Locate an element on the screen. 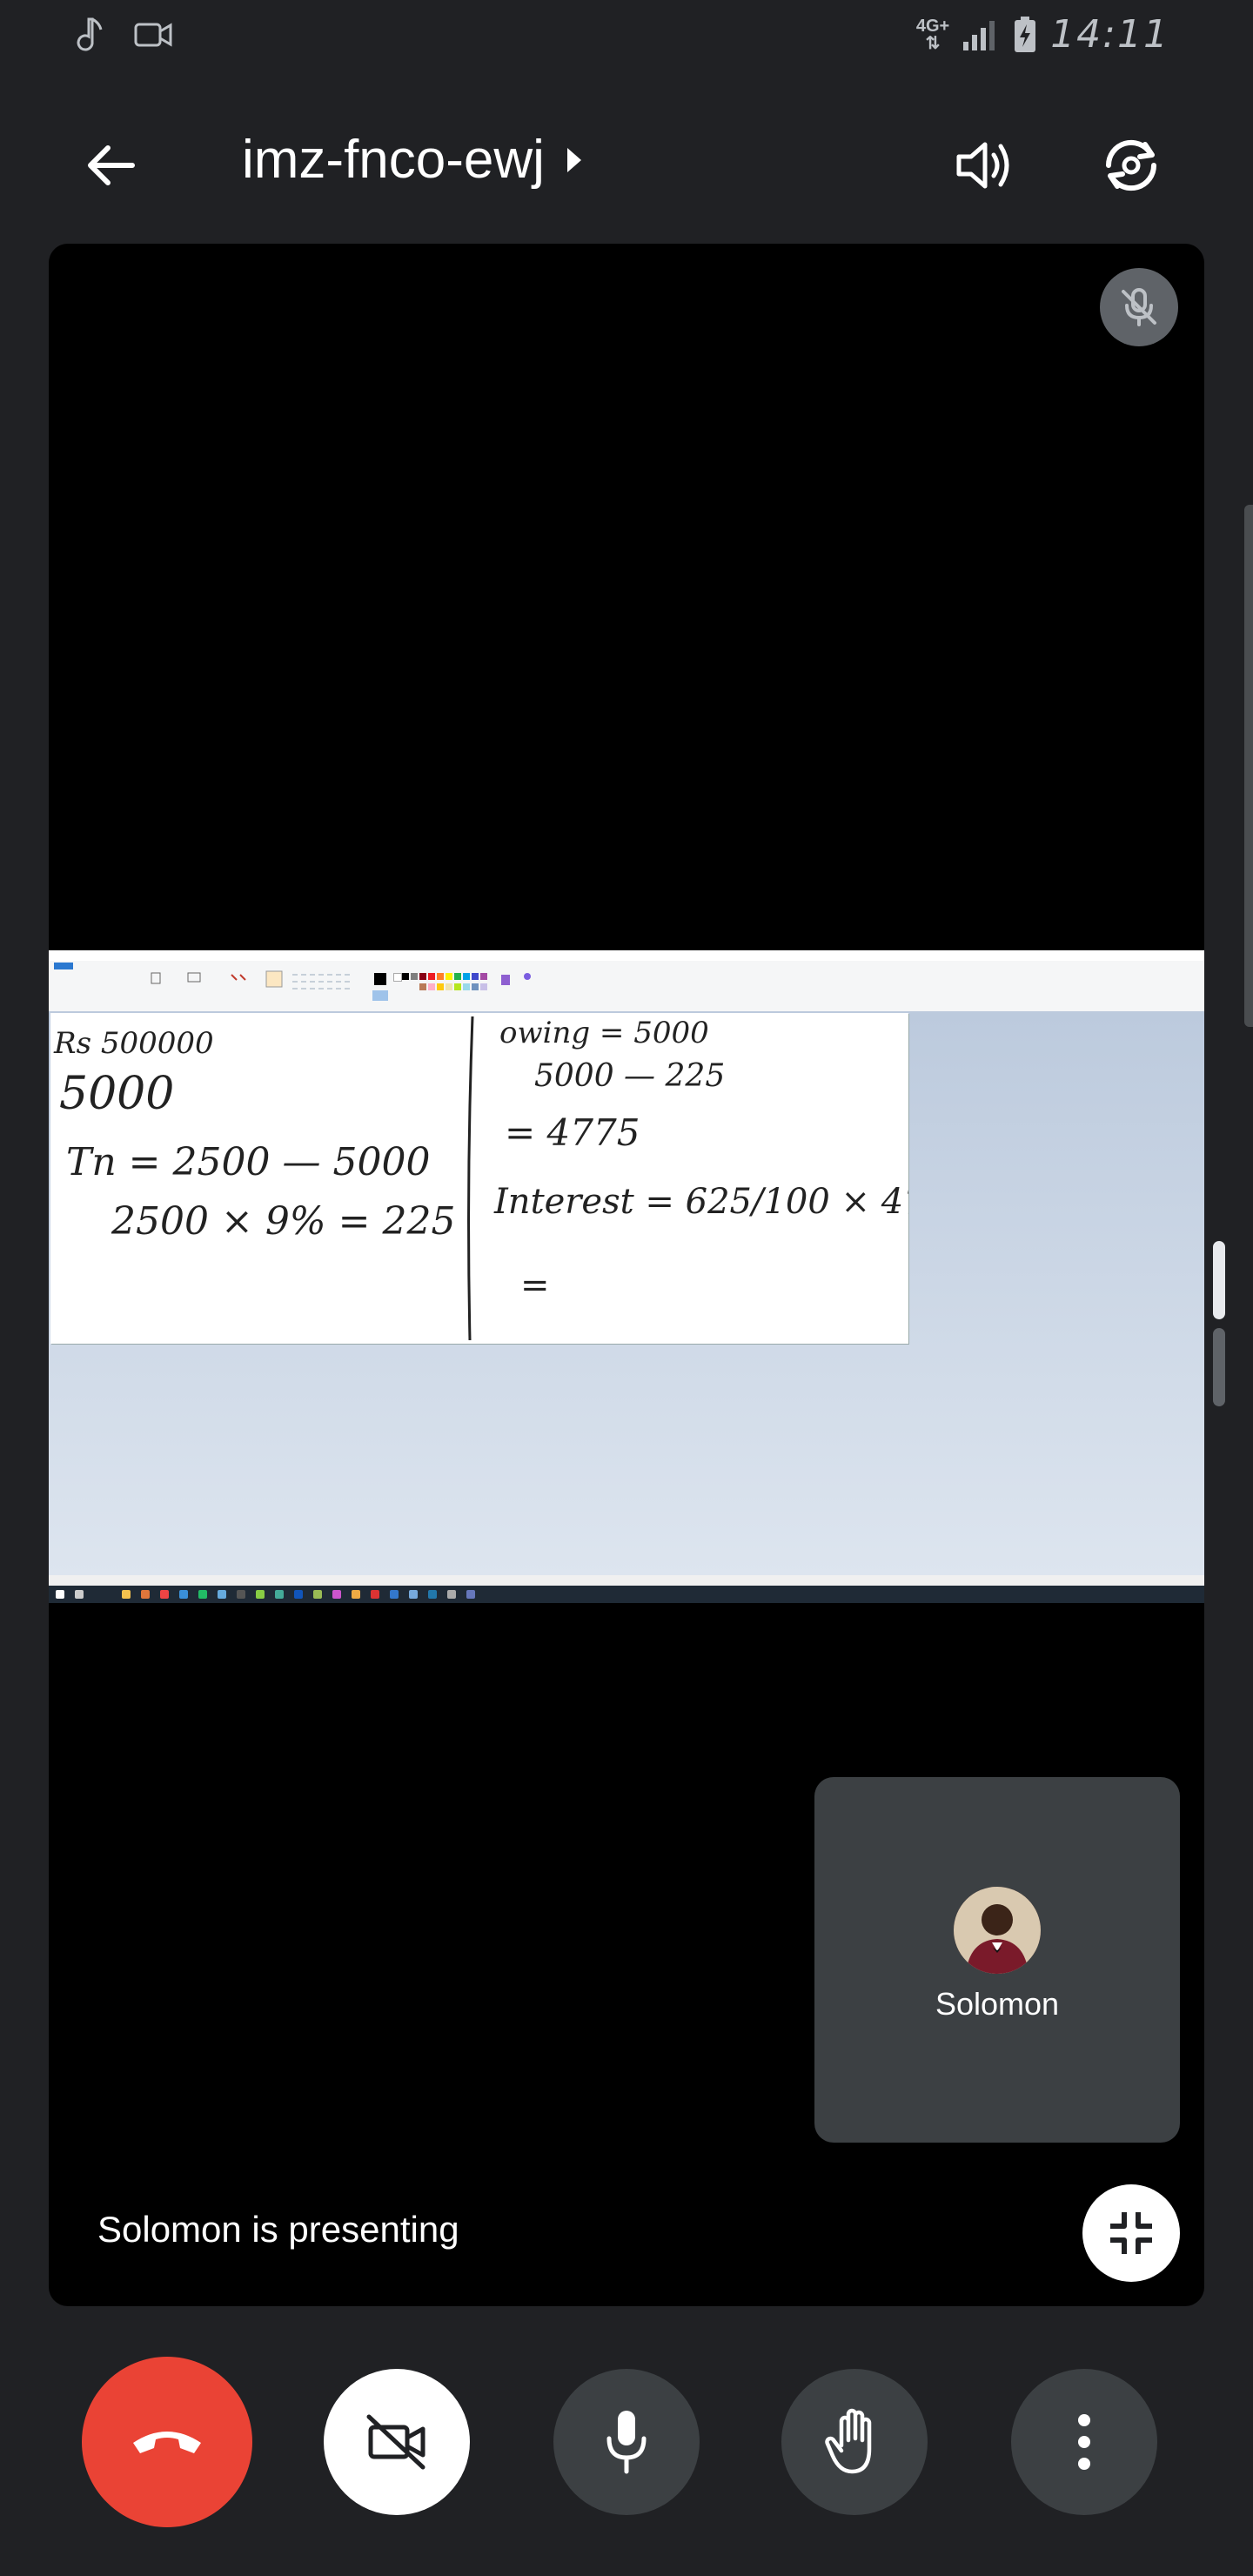 The height and width of the screenshot is (2576, 1253). paint-tools-icon is located at coordinates (252, 980).